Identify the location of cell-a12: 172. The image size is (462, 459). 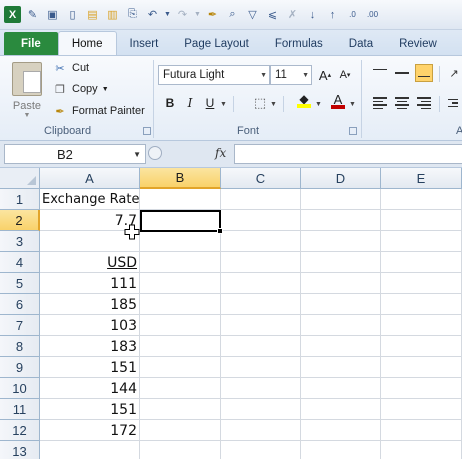
(90, 430).